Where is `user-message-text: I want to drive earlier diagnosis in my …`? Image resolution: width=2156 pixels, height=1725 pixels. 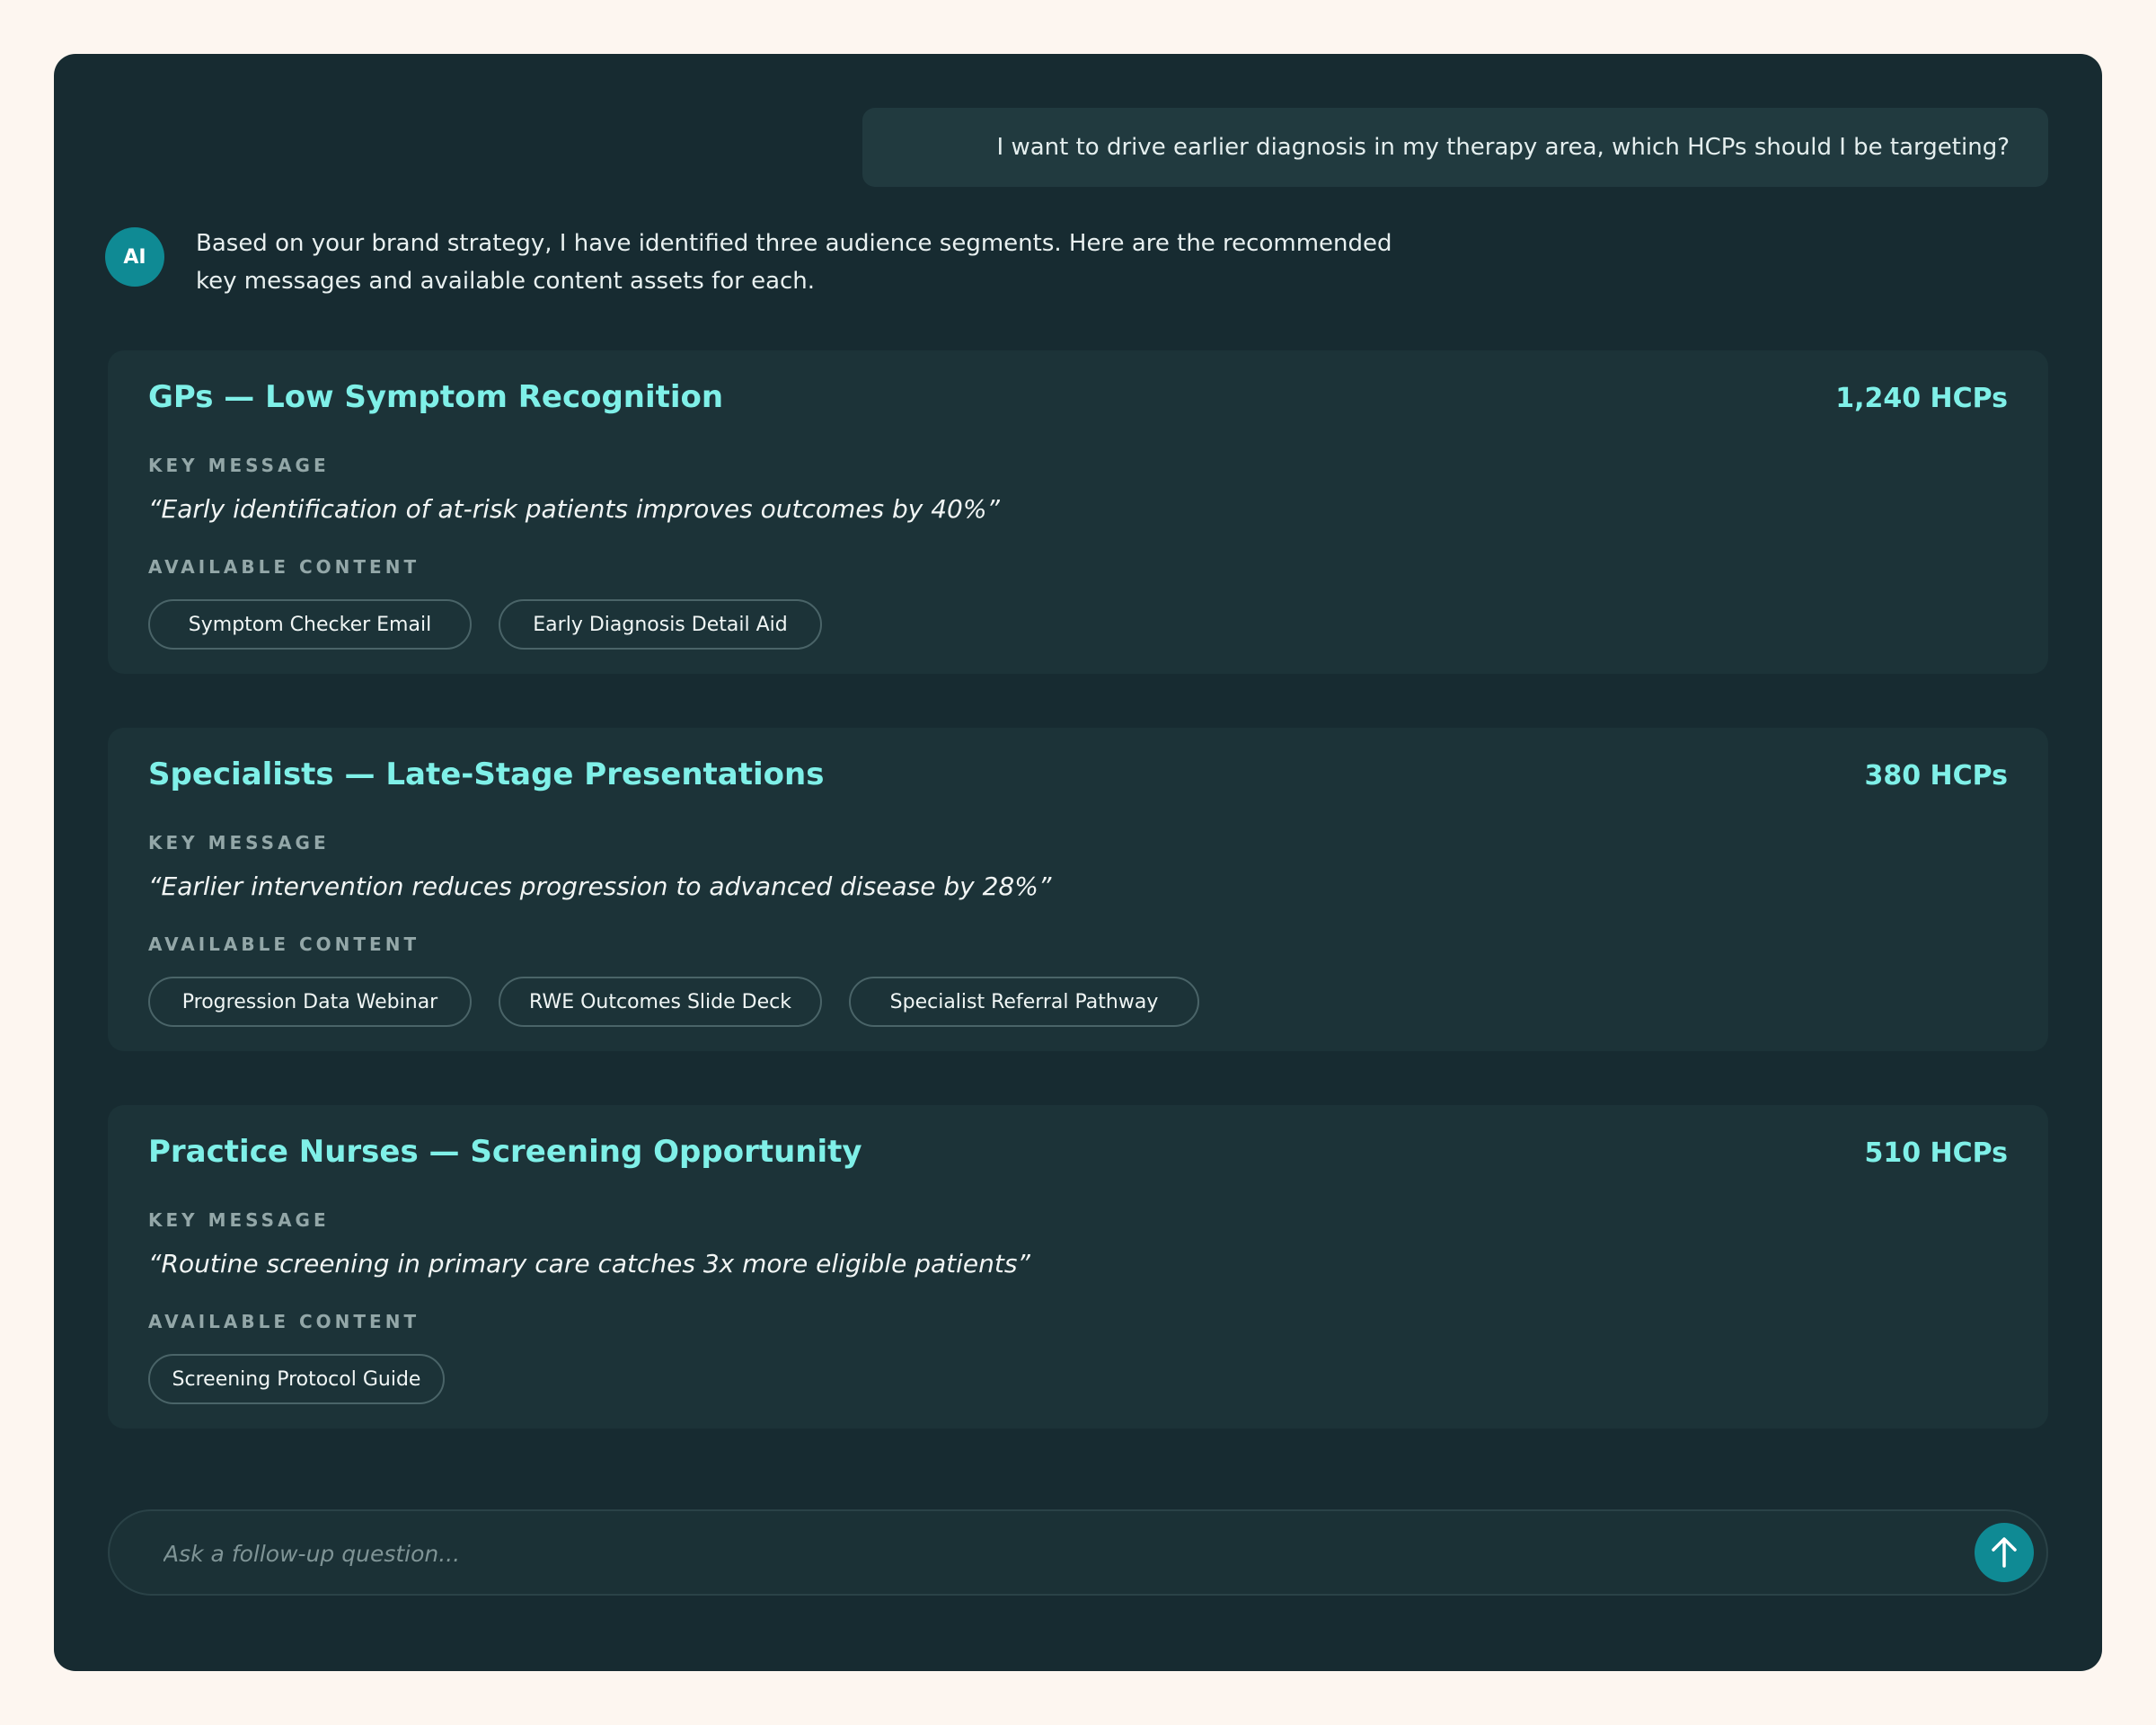
user-message-text: I want to drive earlier diagnosis in my … is located at coordinates (1503, 147).